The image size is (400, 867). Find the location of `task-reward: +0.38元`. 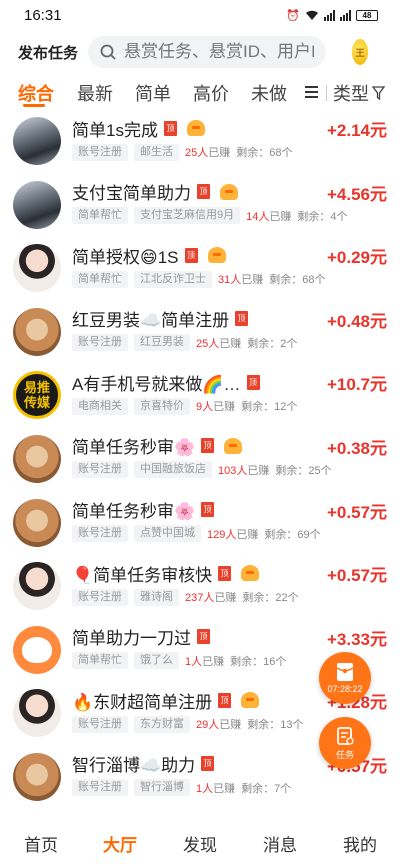

task-reward: +0.38元 is located at coordinates (356, 448).